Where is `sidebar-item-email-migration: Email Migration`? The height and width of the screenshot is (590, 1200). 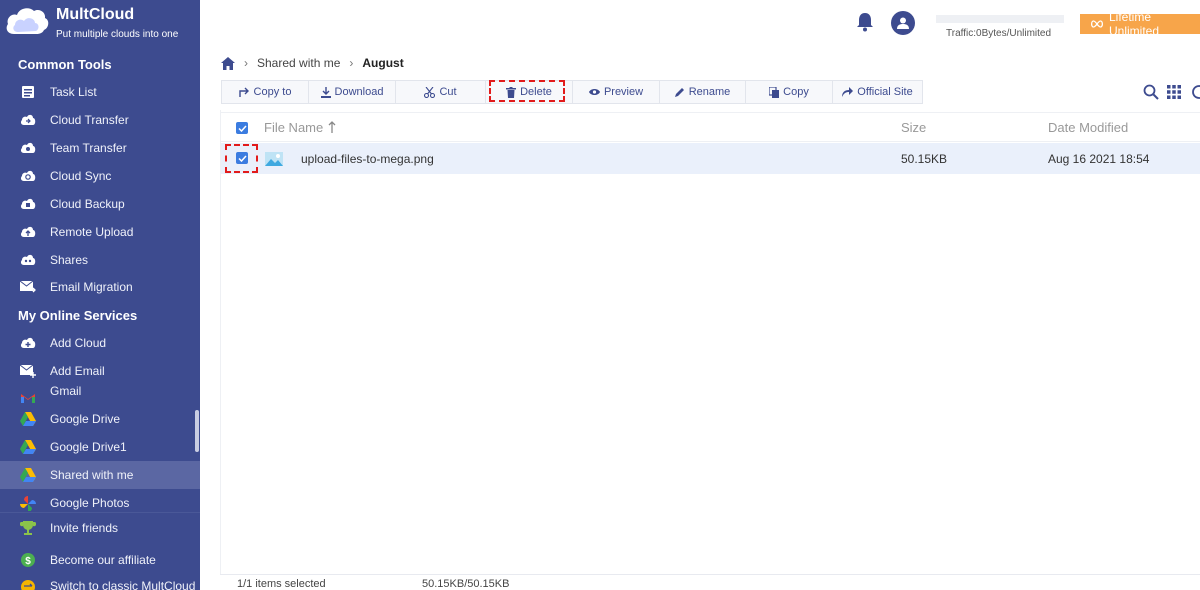
sidebar-item-email-migration: Email Migration is located at coordinates (100, 287).